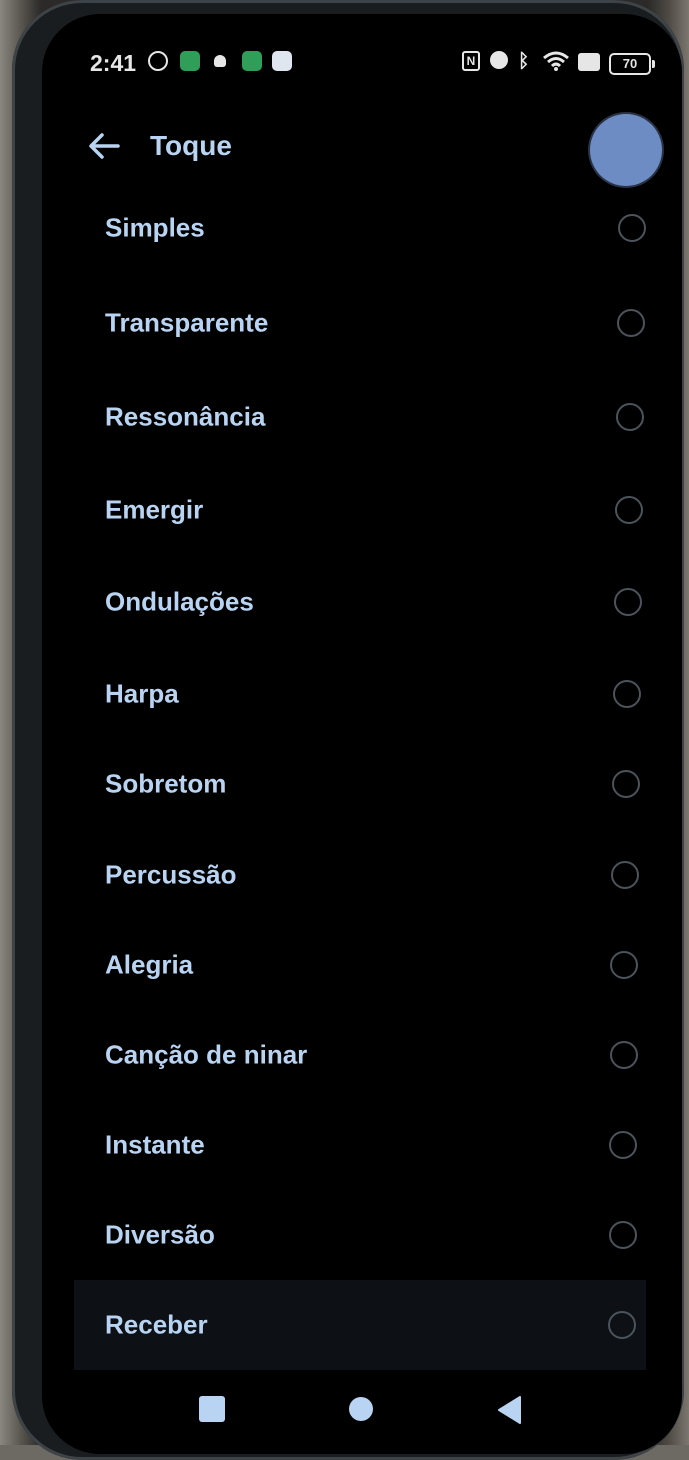 The width and height of the screenshot is (689, 1460). Describe the element at coordinates (360, 602) in the screenshot. I see `option-ondulacoes: Ondulações` at that location.